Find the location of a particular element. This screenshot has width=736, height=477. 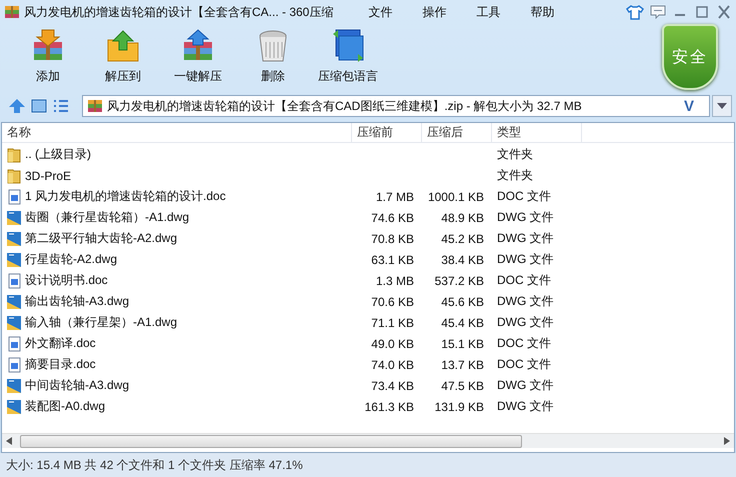

caret-icon is located at coordinates (722, 106).